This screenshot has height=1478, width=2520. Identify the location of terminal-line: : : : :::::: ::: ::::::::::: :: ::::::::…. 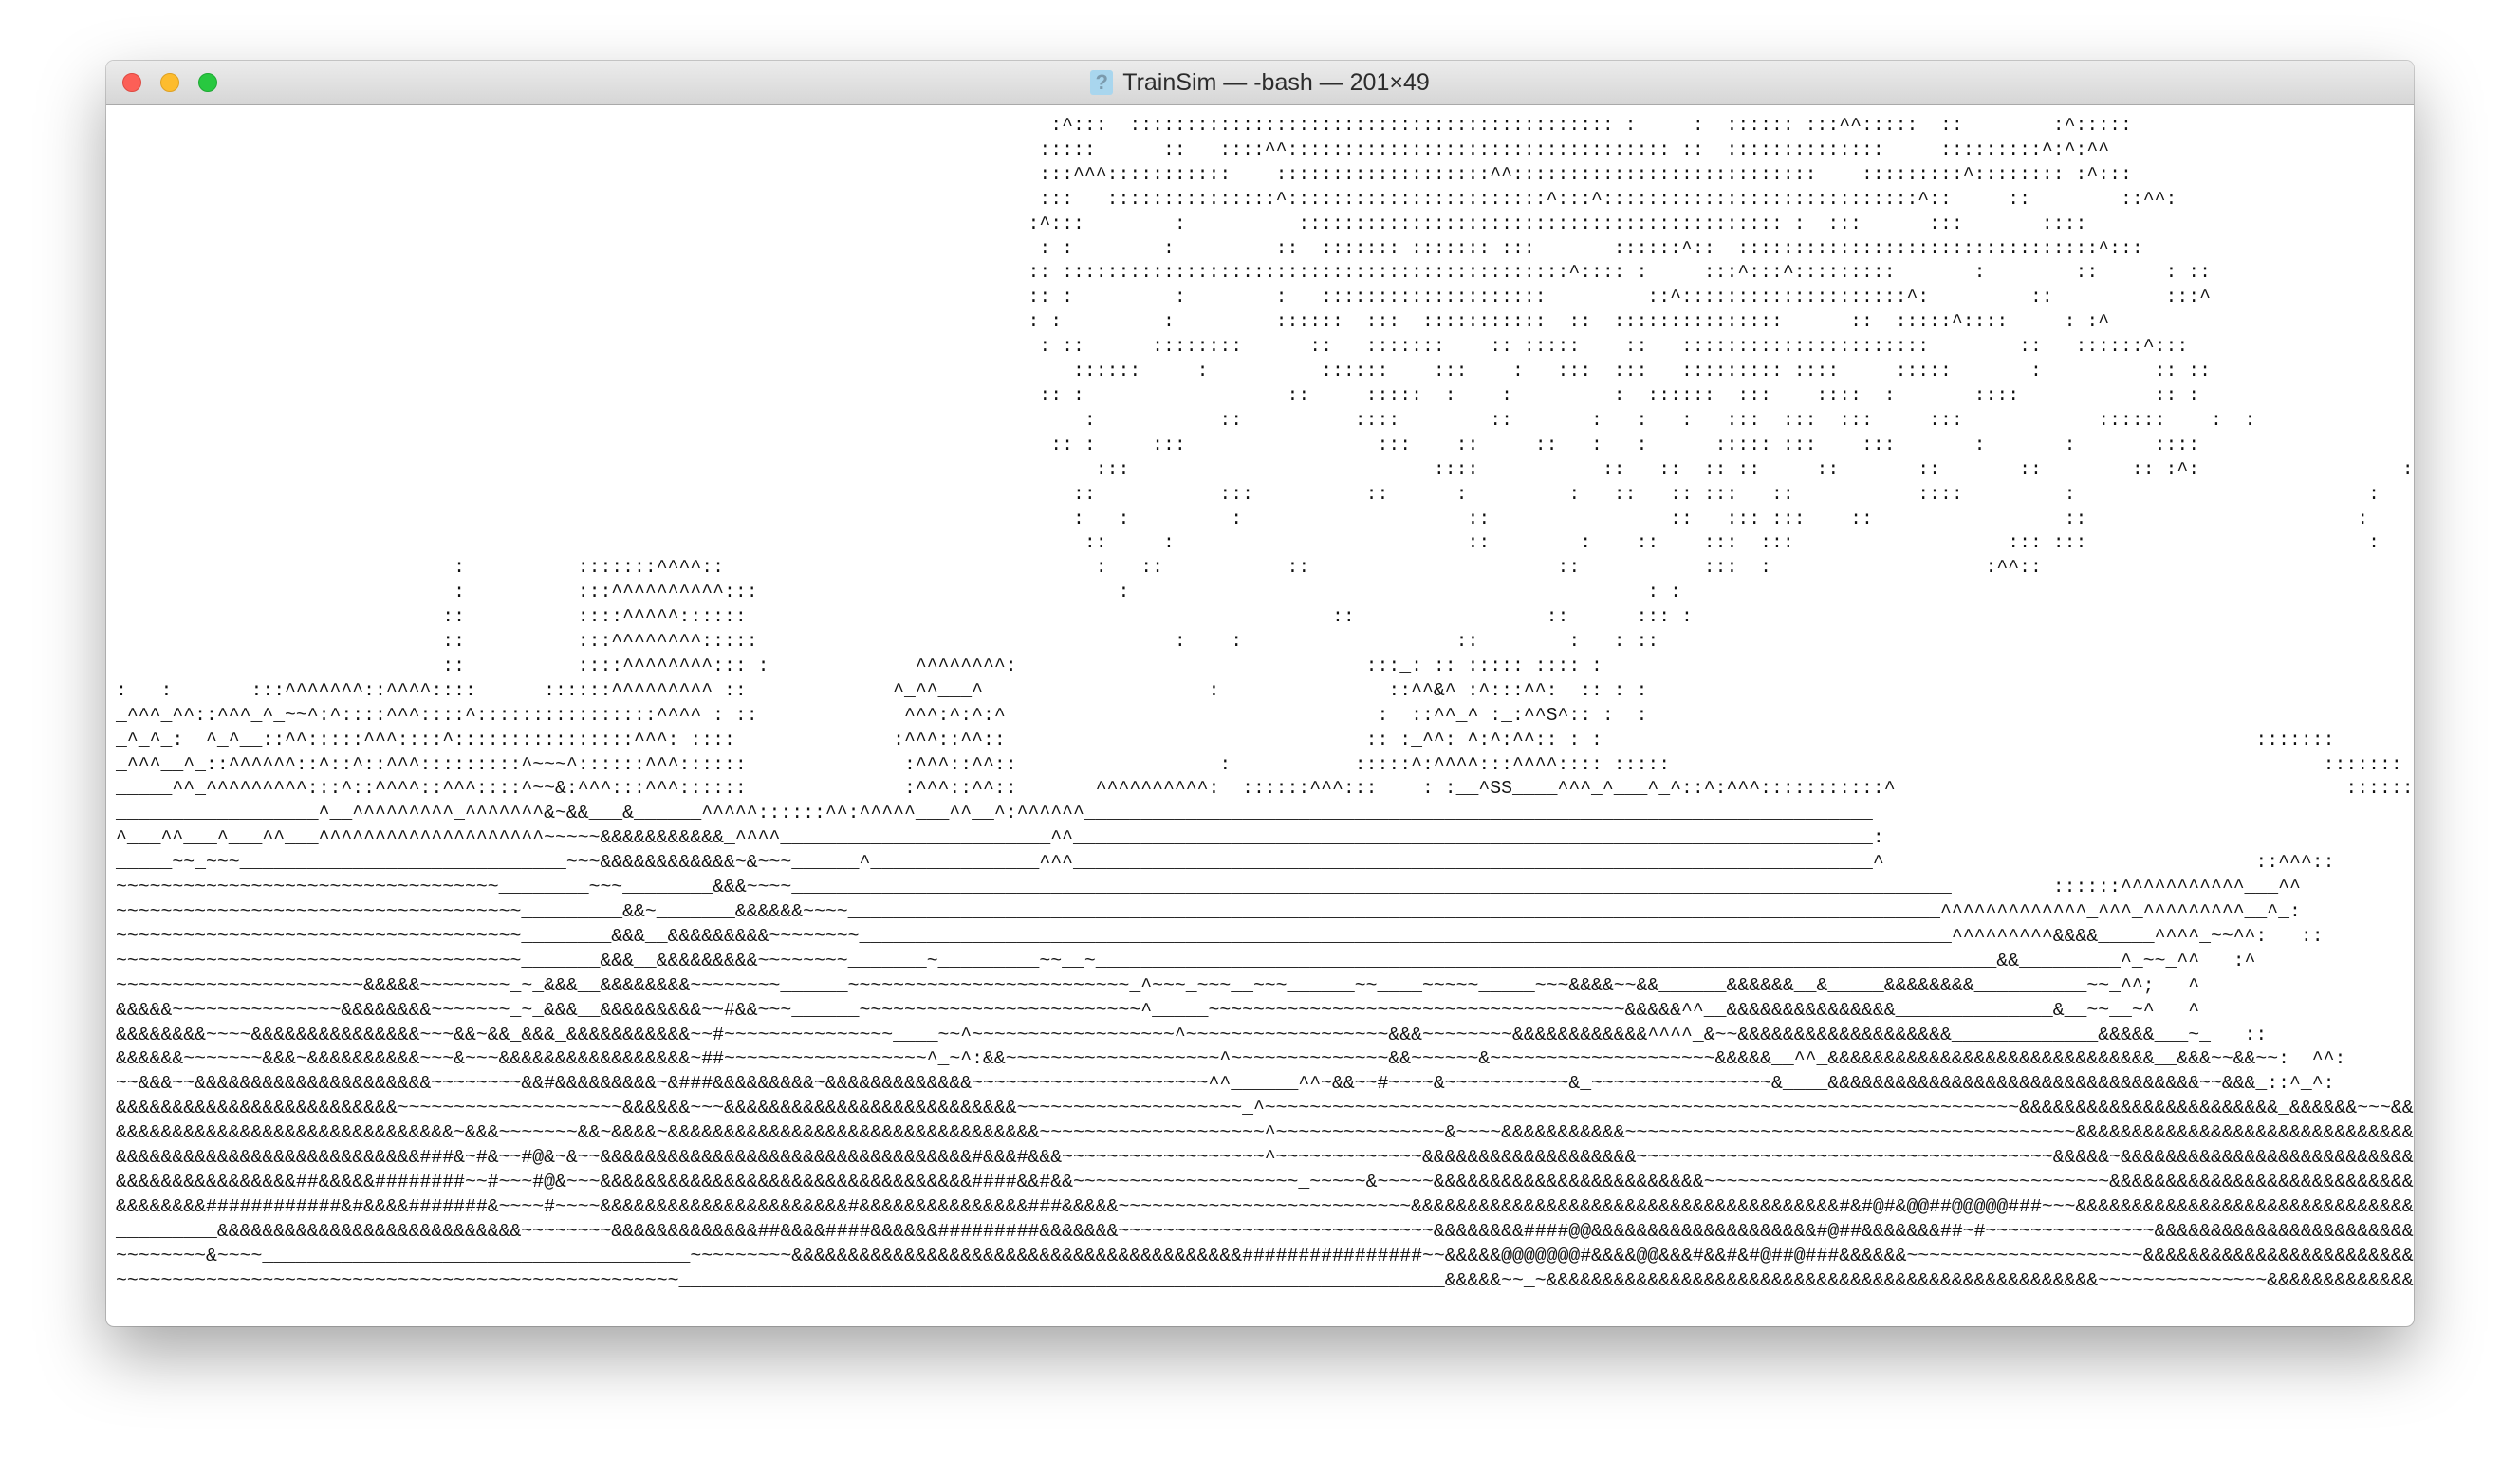
(1113, 322).